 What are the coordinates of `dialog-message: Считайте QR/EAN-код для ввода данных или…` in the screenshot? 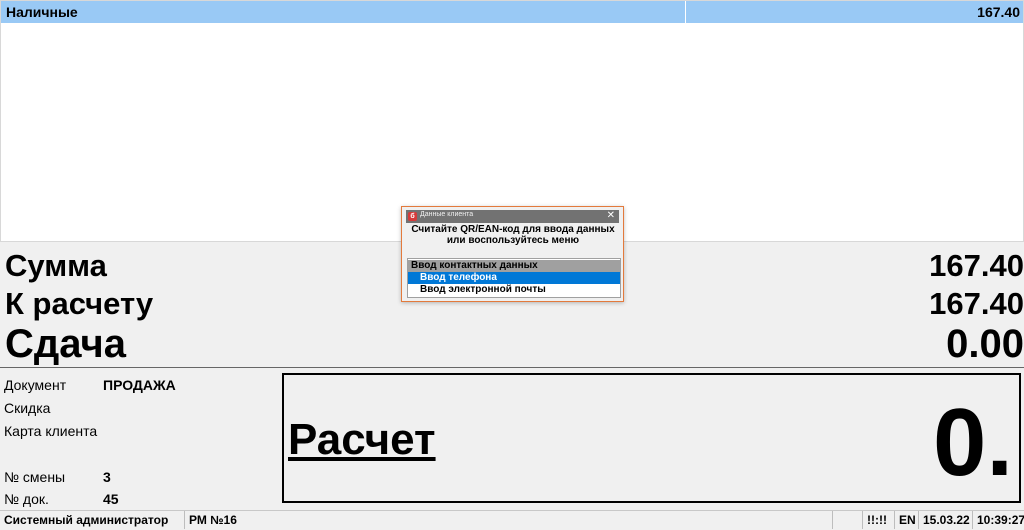 It's located at (513, 235).